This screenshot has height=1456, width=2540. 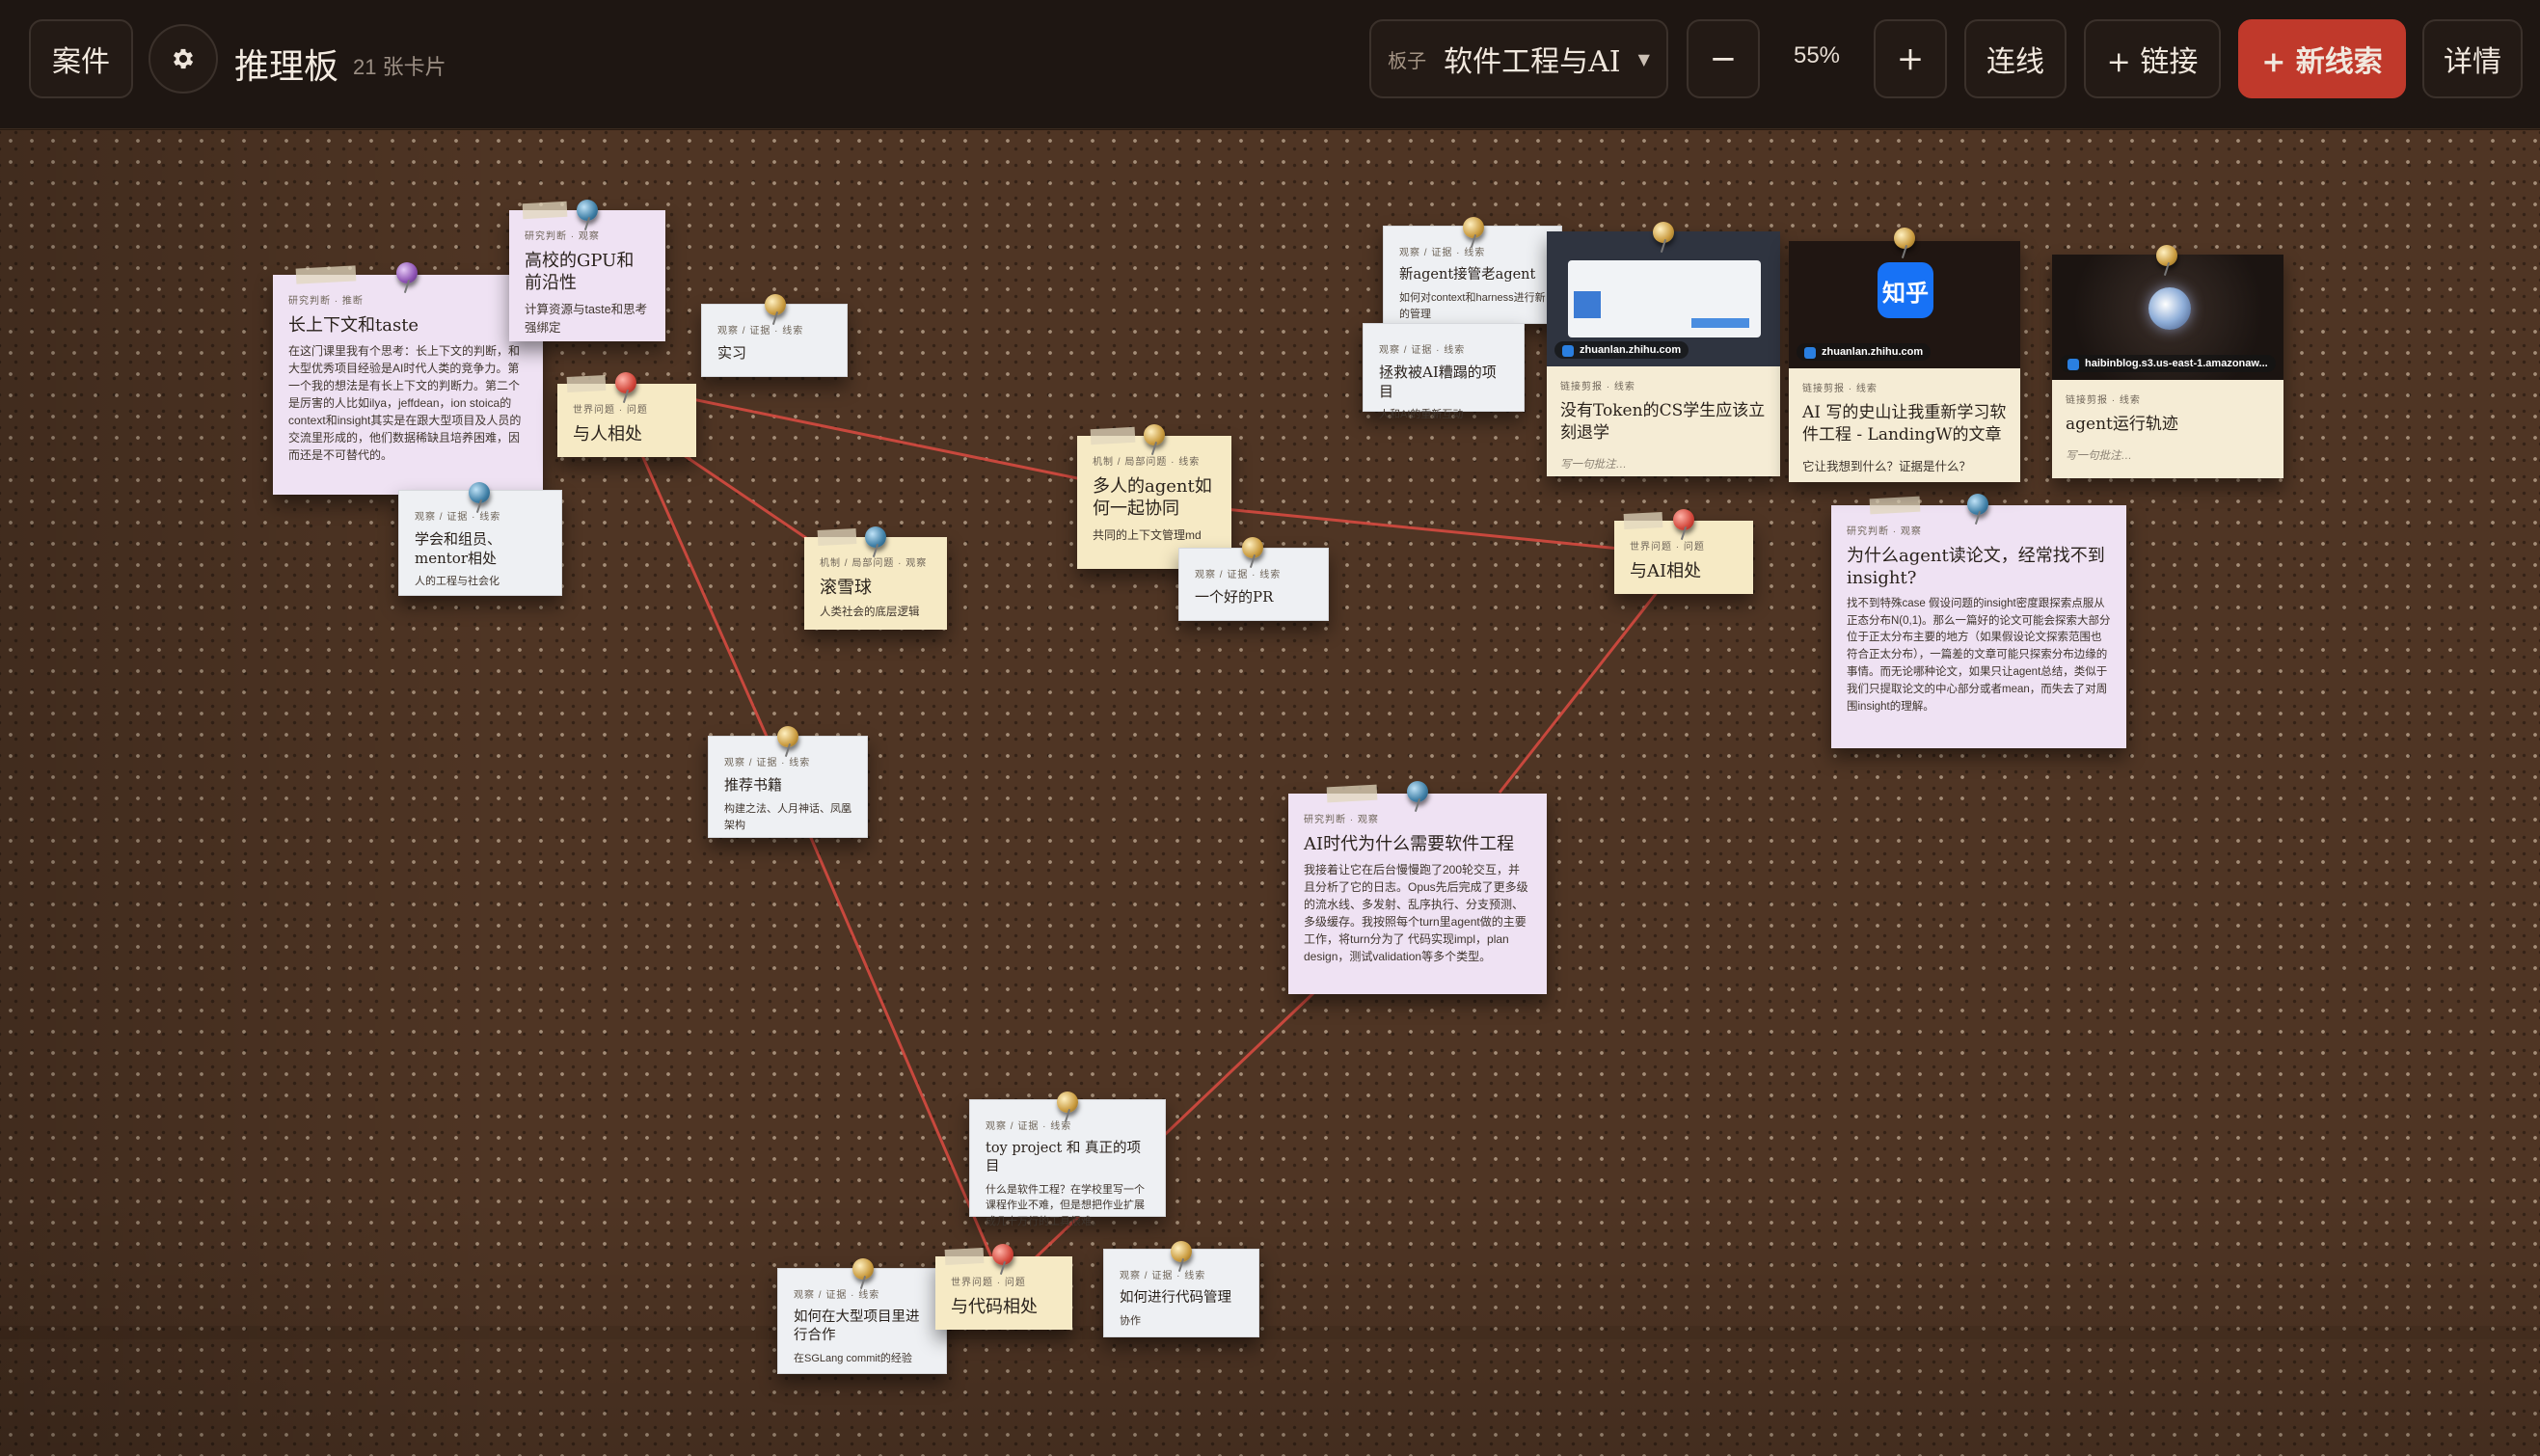 What do you see at coordinates (2015, 58) in the screenshot?
I see `connect-button: 连线` at bounding box center [2015, 58].